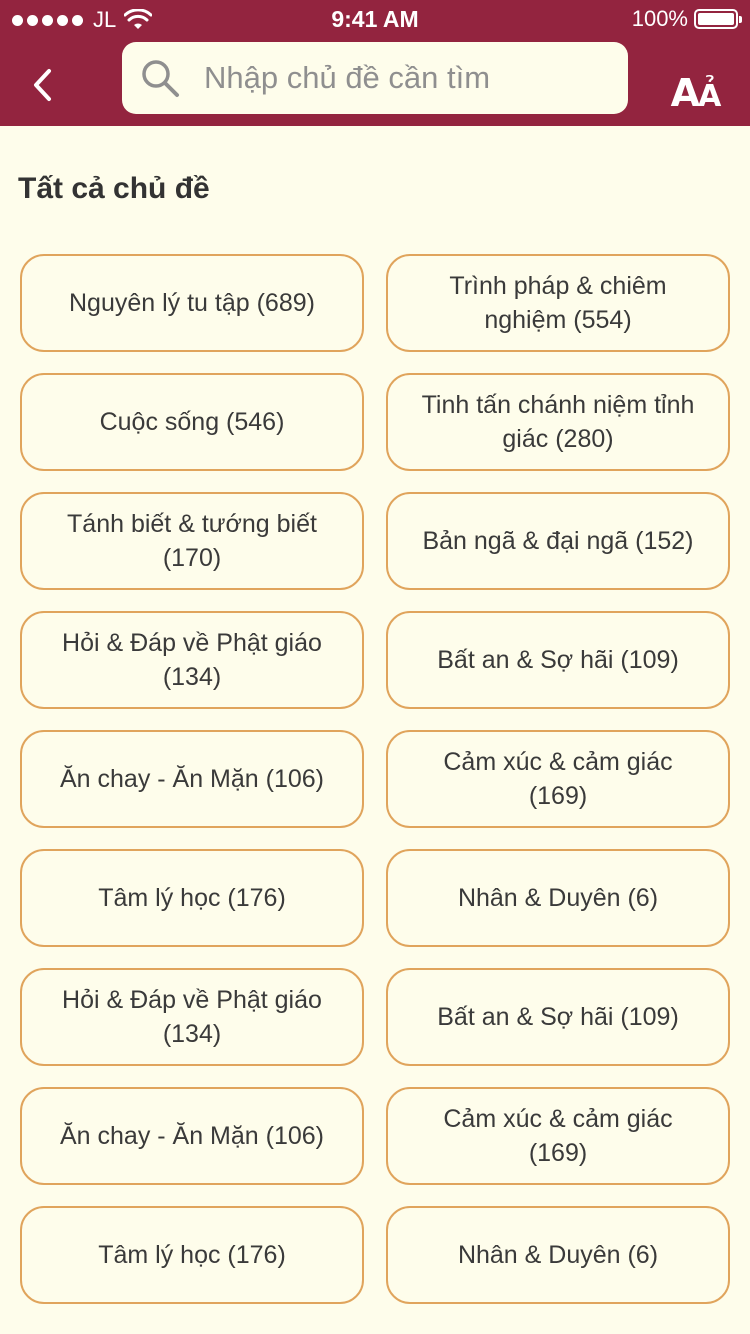  I want to click on font-size-button: A Ả, so click(696, 86).